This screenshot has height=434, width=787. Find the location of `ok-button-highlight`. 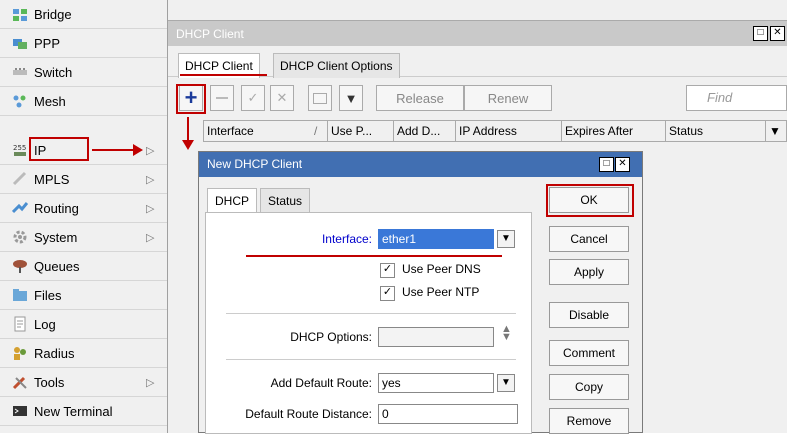

ok-button-highlight is located at coordinates (590, 200).